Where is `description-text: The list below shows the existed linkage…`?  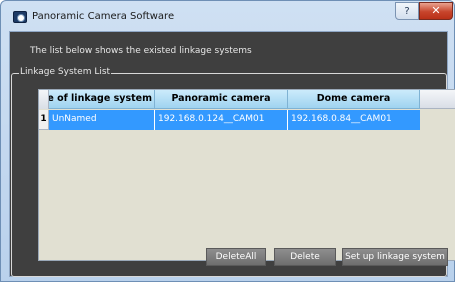 description-text: The list below shows the existed linkage… is located at coordinates (141, 51).